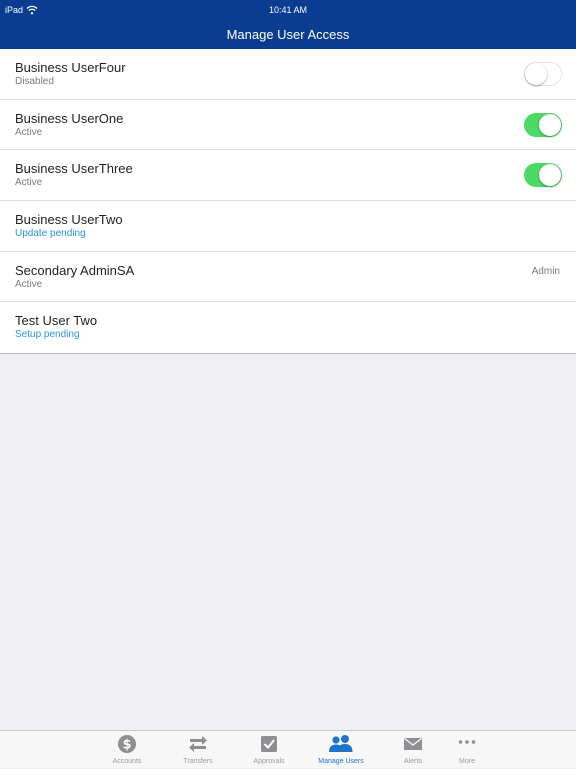 Image resolution: width=576 pixels, height=769 pixels. I want to click on tab-label: Approvals, so click(269, 761).